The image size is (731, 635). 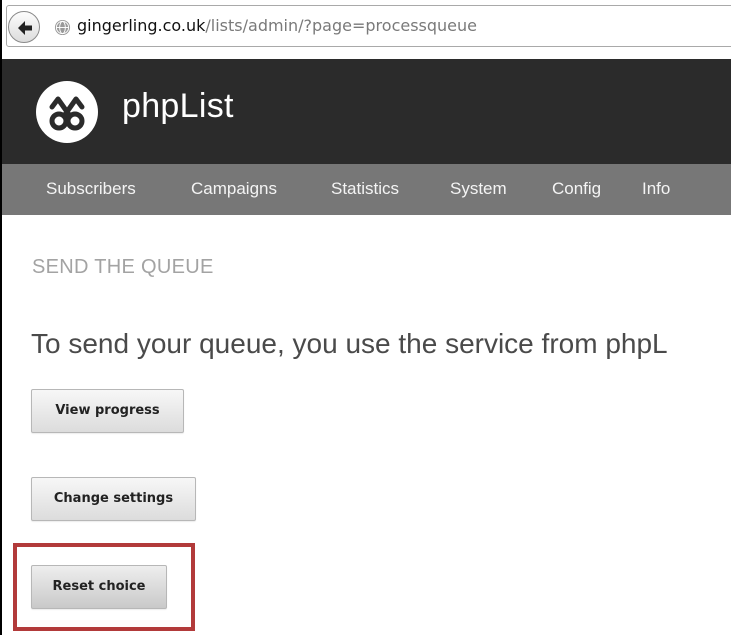 What do you see at coordinates (178, 106) in the screenshot?
I see `brand-name: phpList` at bounding box center [178, 106].